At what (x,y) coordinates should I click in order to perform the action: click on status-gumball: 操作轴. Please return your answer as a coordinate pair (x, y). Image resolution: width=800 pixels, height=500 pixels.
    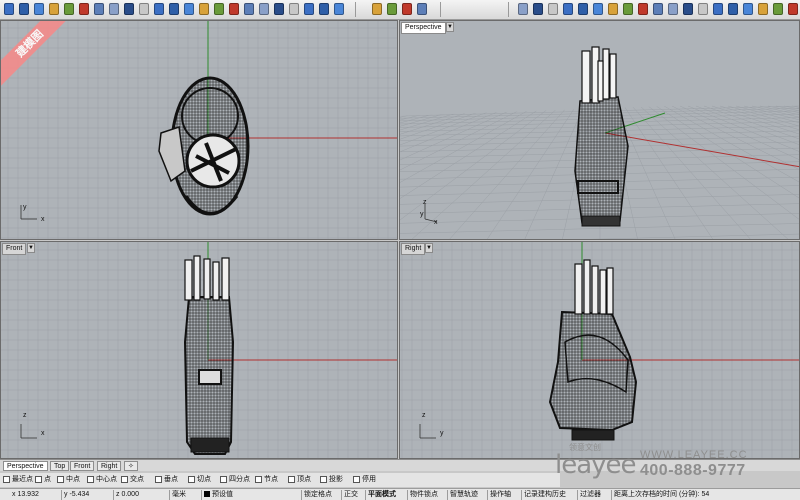
    Looking at the image, I should click on (505, 495).